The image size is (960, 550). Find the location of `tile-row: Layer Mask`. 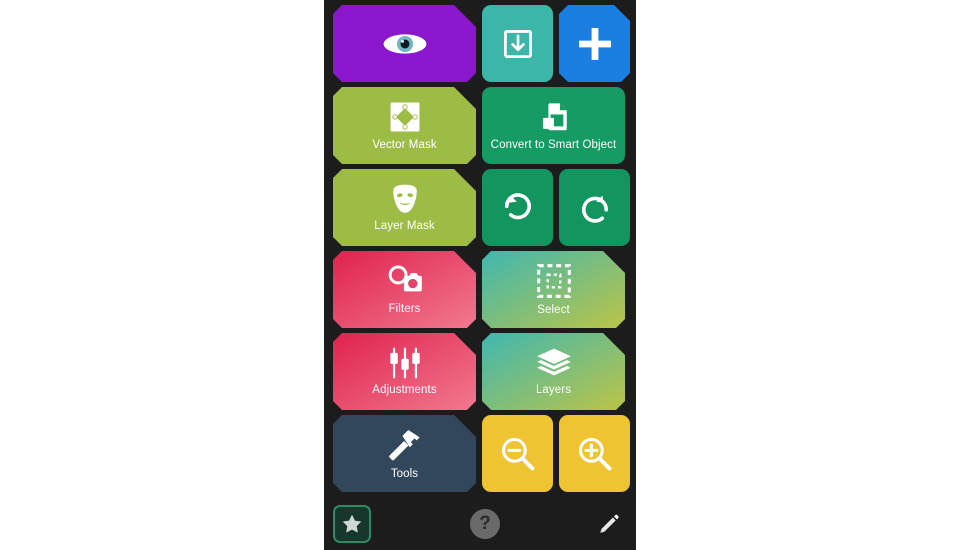

tile-row: Layer Mask is located at coordinates (481, 207).